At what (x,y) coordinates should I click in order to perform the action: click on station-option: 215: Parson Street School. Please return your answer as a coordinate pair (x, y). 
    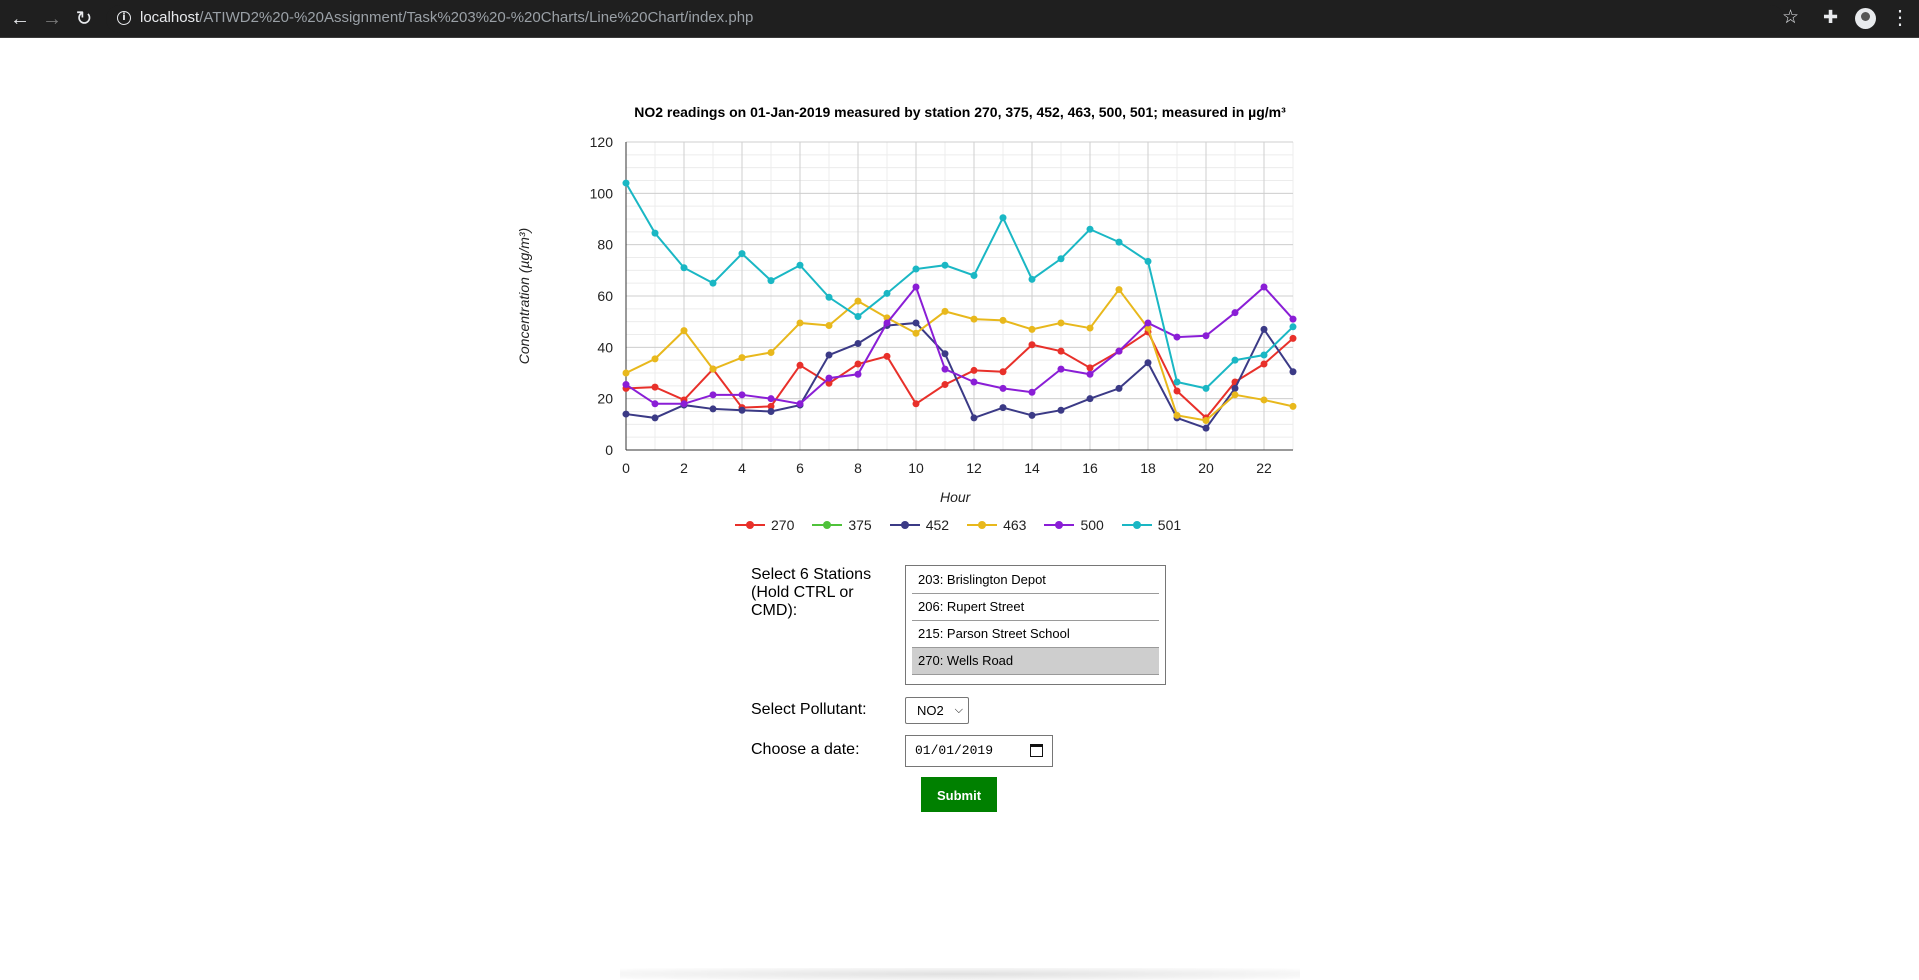
    Looking at the image, I should click on (1035, 634).